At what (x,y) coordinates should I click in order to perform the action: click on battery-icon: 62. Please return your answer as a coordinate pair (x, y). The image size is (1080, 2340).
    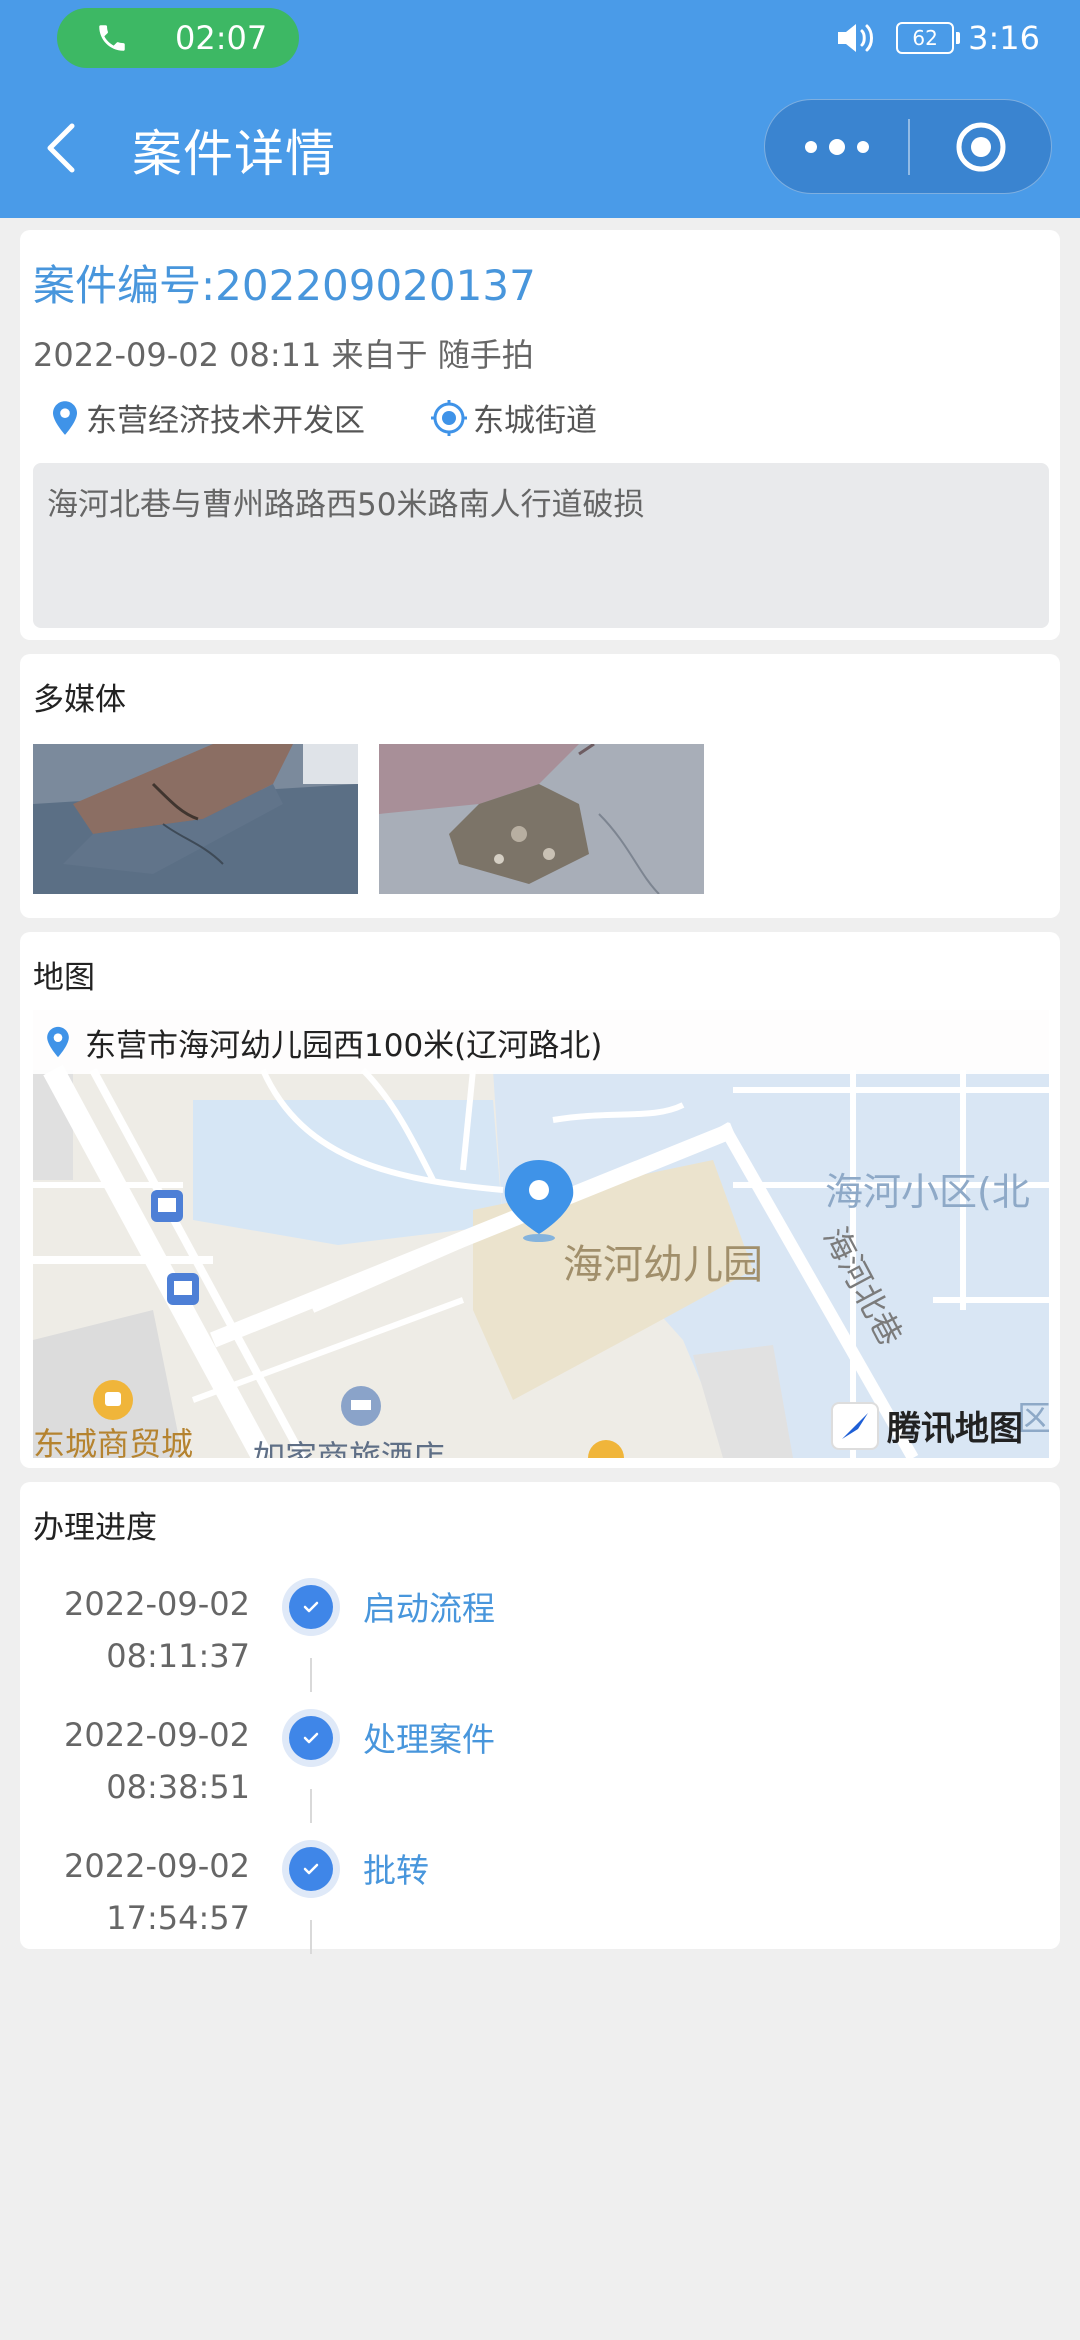
    Looking at the image, I should click on (928, 38).